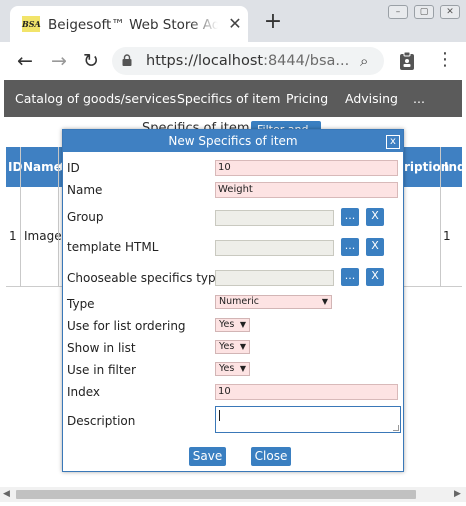 This screenshot has width=466, height=506. Describe the element at coordinates (59, 61) in the screenshot. I see `forward-icon: →` at that location.